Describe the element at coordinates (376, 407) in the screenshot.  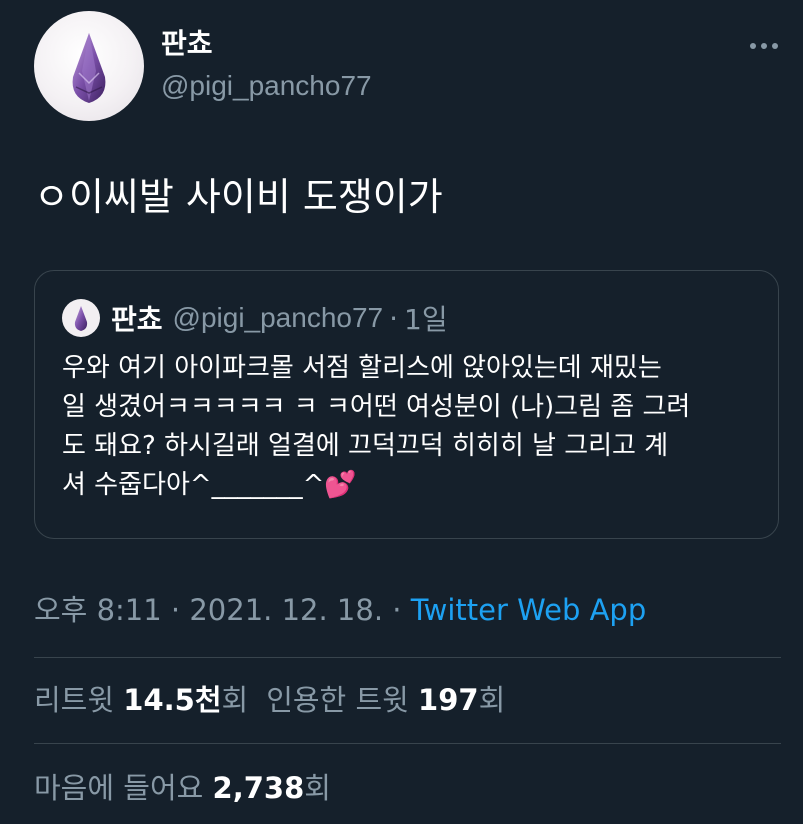
I see `quoted-text-line: 일 생겼어ㅋㅋㅋㅋㅋ ㅋ ㅋ어떤 여성분이 (나)그림 좀 그려` at that location.